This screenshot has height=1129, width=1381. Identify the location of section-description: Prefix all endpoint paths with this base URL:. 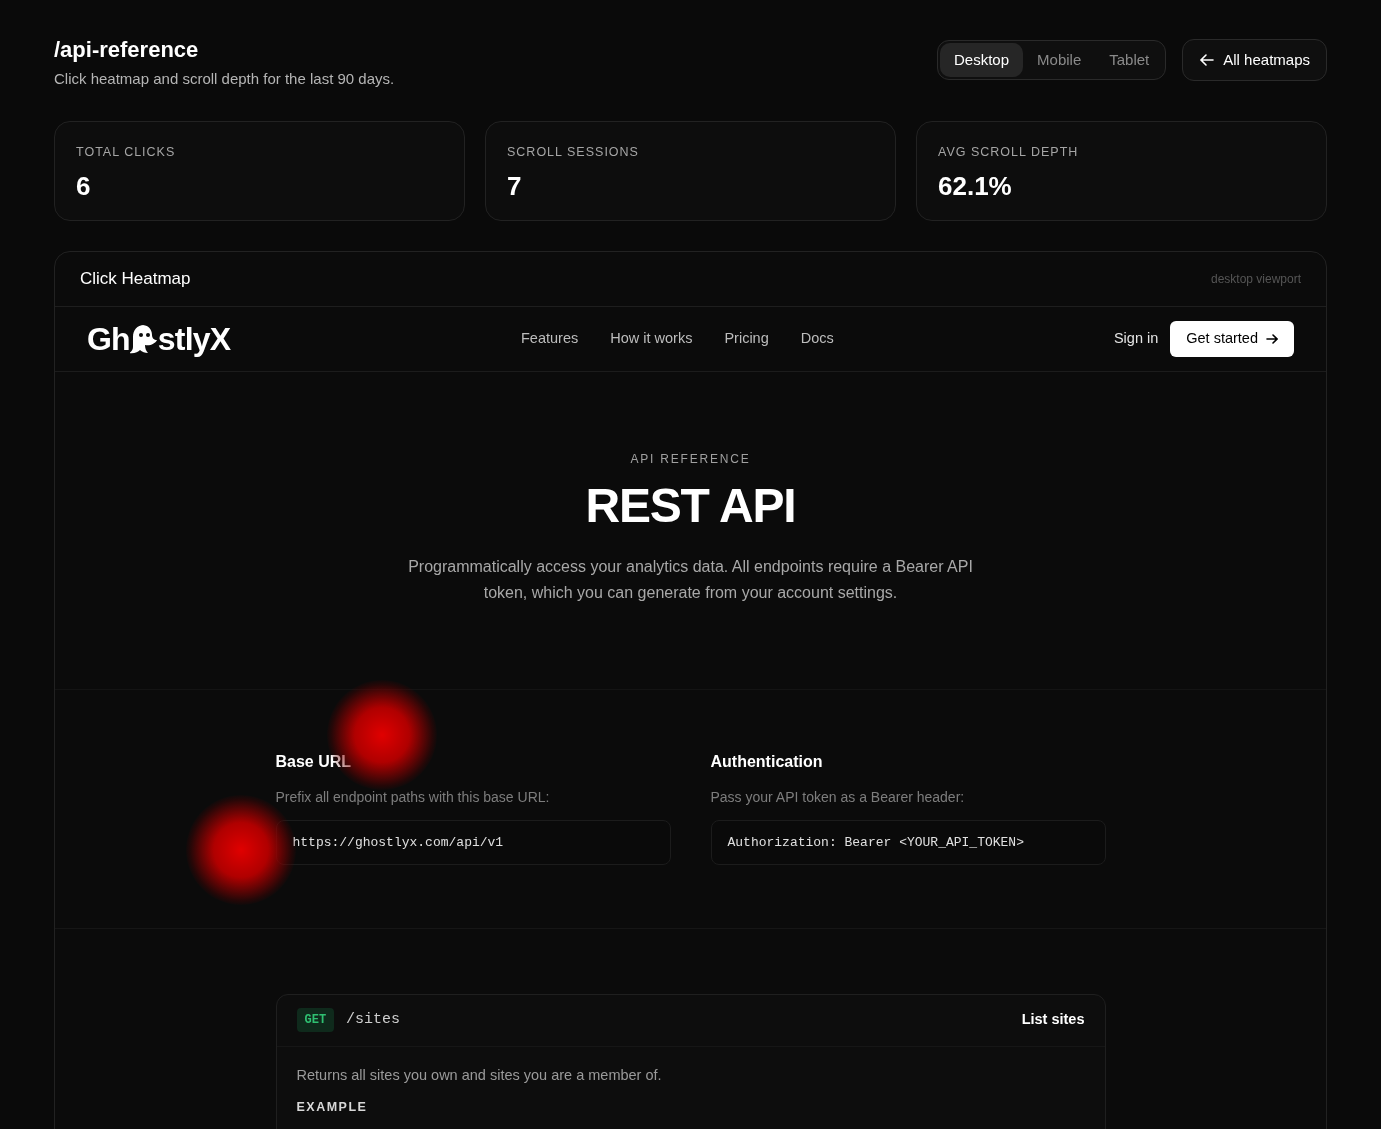
(413, 797).